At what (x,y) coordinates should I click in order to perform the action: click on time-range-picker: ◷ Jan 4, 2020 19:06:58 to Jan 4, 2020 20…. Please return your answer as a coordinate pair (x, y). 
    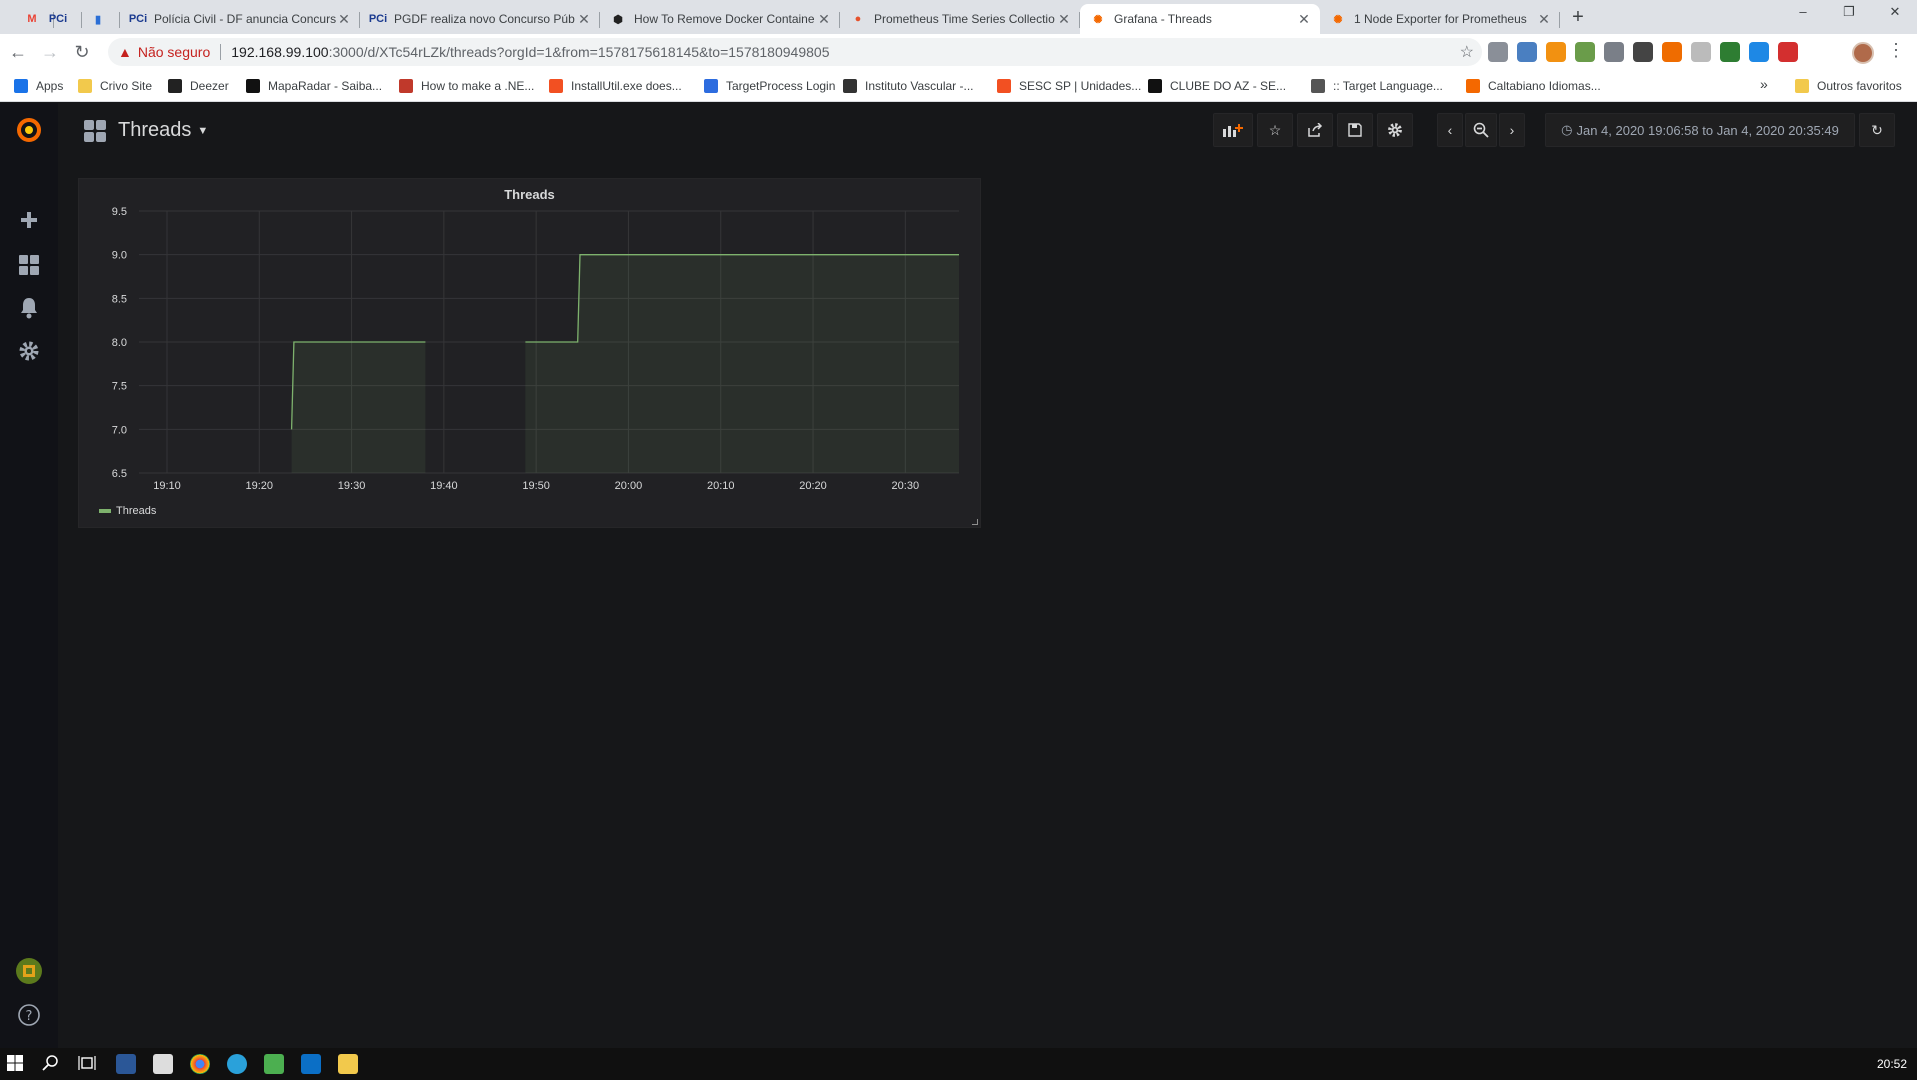
    Looking at the image, I should click on (1700, 130).